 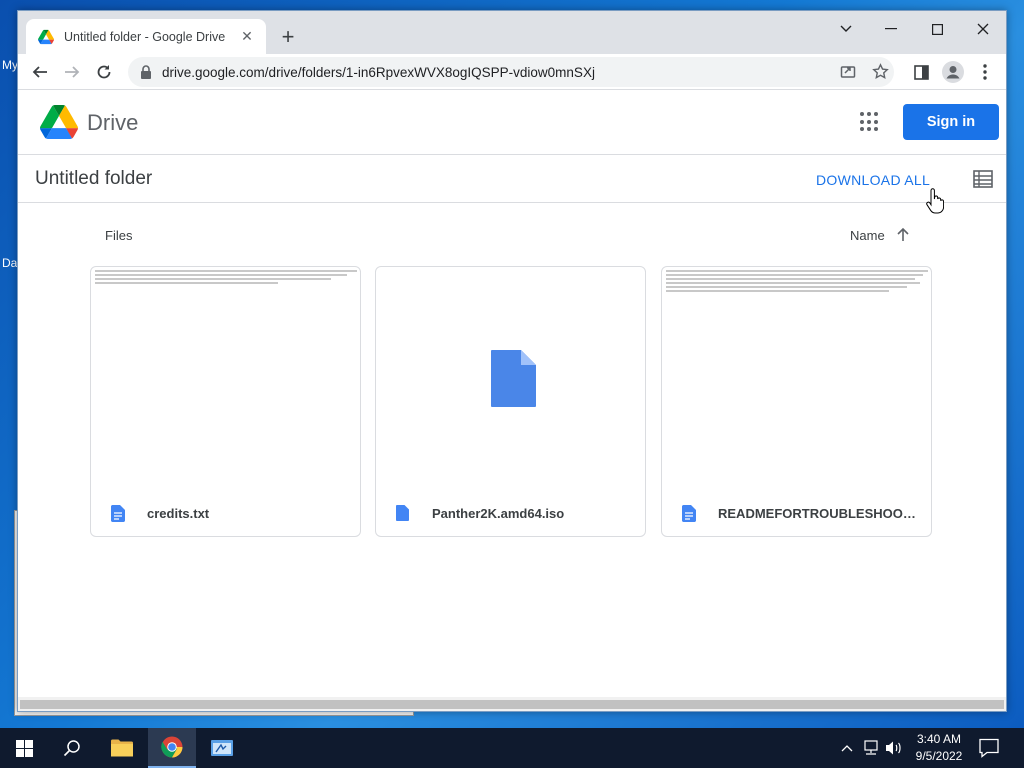 I want to click on maximize-button, so click(x=937, y=29).